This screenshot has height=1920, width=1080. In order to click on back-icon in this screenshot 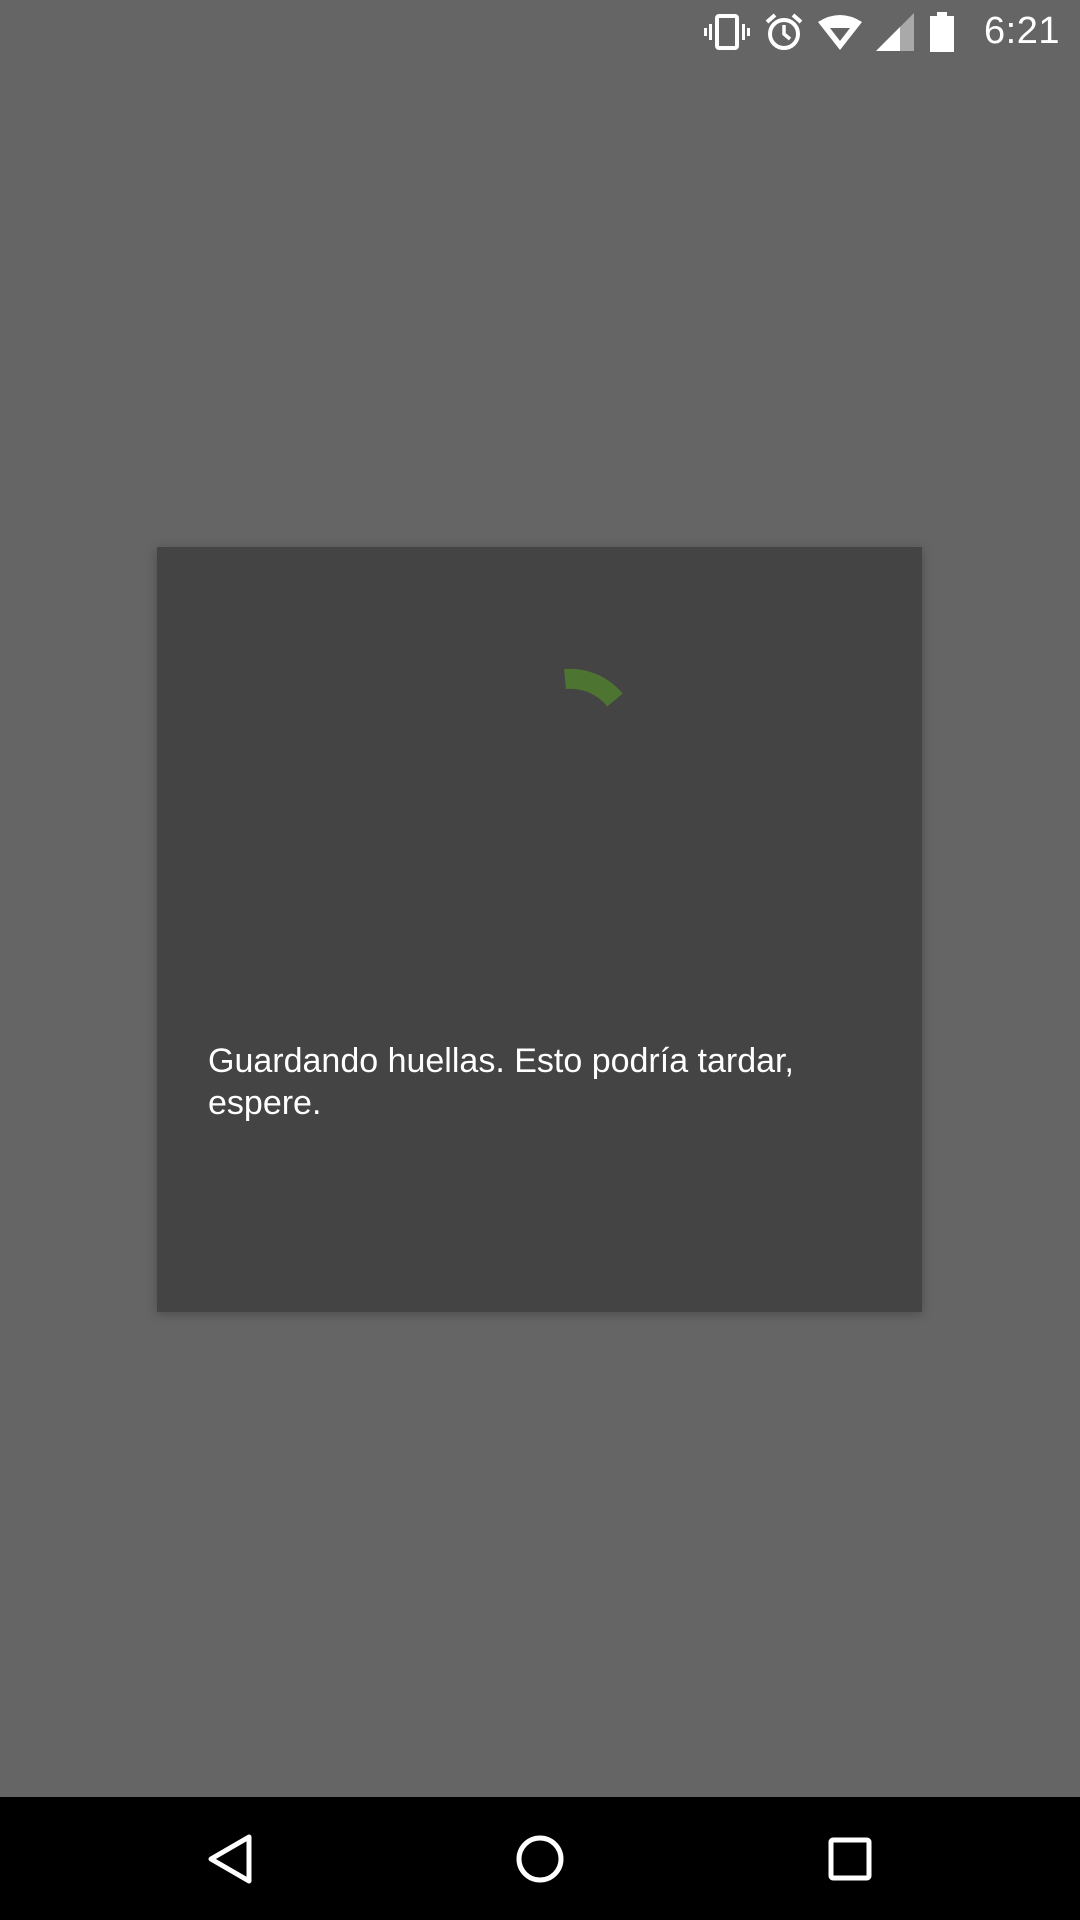, I will do `click(230, 1858)`.